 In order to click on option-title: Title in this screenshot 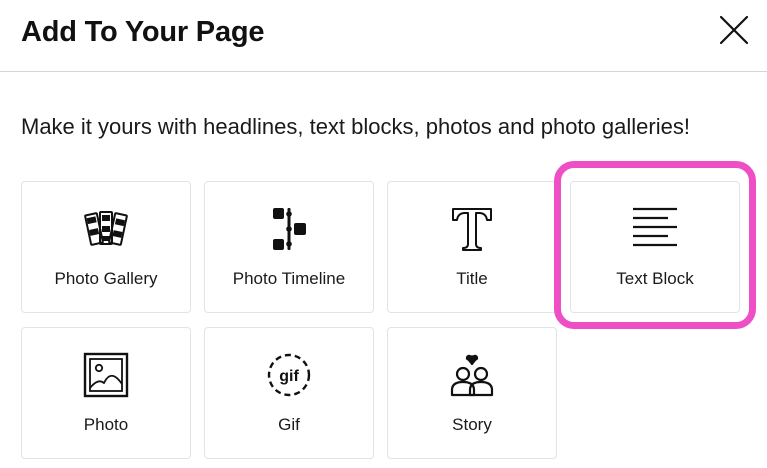, I will do `click(472, 247)`.